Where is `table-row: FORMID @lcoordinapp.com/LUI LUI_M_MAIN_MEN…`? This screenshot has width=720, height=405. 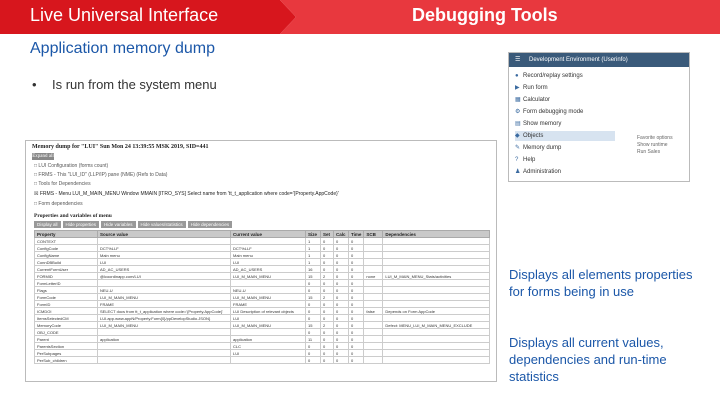 table-row: FORMID @lcoordinapp.com/LUI LUI_M_MAIN_MEN… is located at coordinates (262, 276).